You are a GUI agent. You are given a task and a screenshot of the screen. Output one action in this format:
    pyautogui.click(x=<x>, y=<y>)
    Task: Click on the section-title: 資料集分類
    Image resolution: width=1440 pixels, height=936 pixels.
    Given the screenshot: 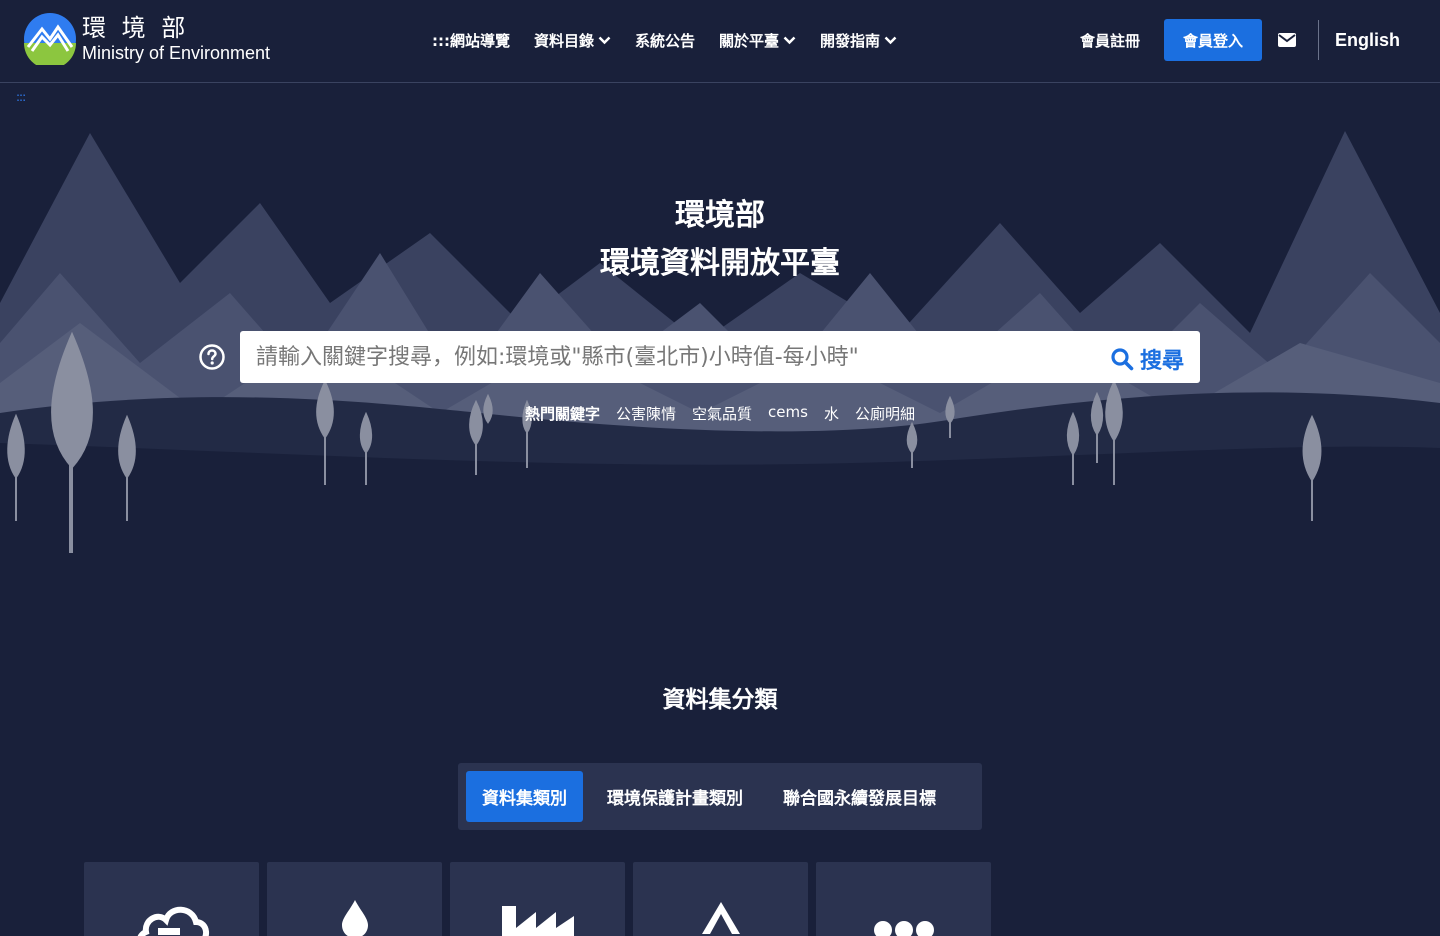 What is the action you would take?
    pyautogui.click(x=720, y=700)
    